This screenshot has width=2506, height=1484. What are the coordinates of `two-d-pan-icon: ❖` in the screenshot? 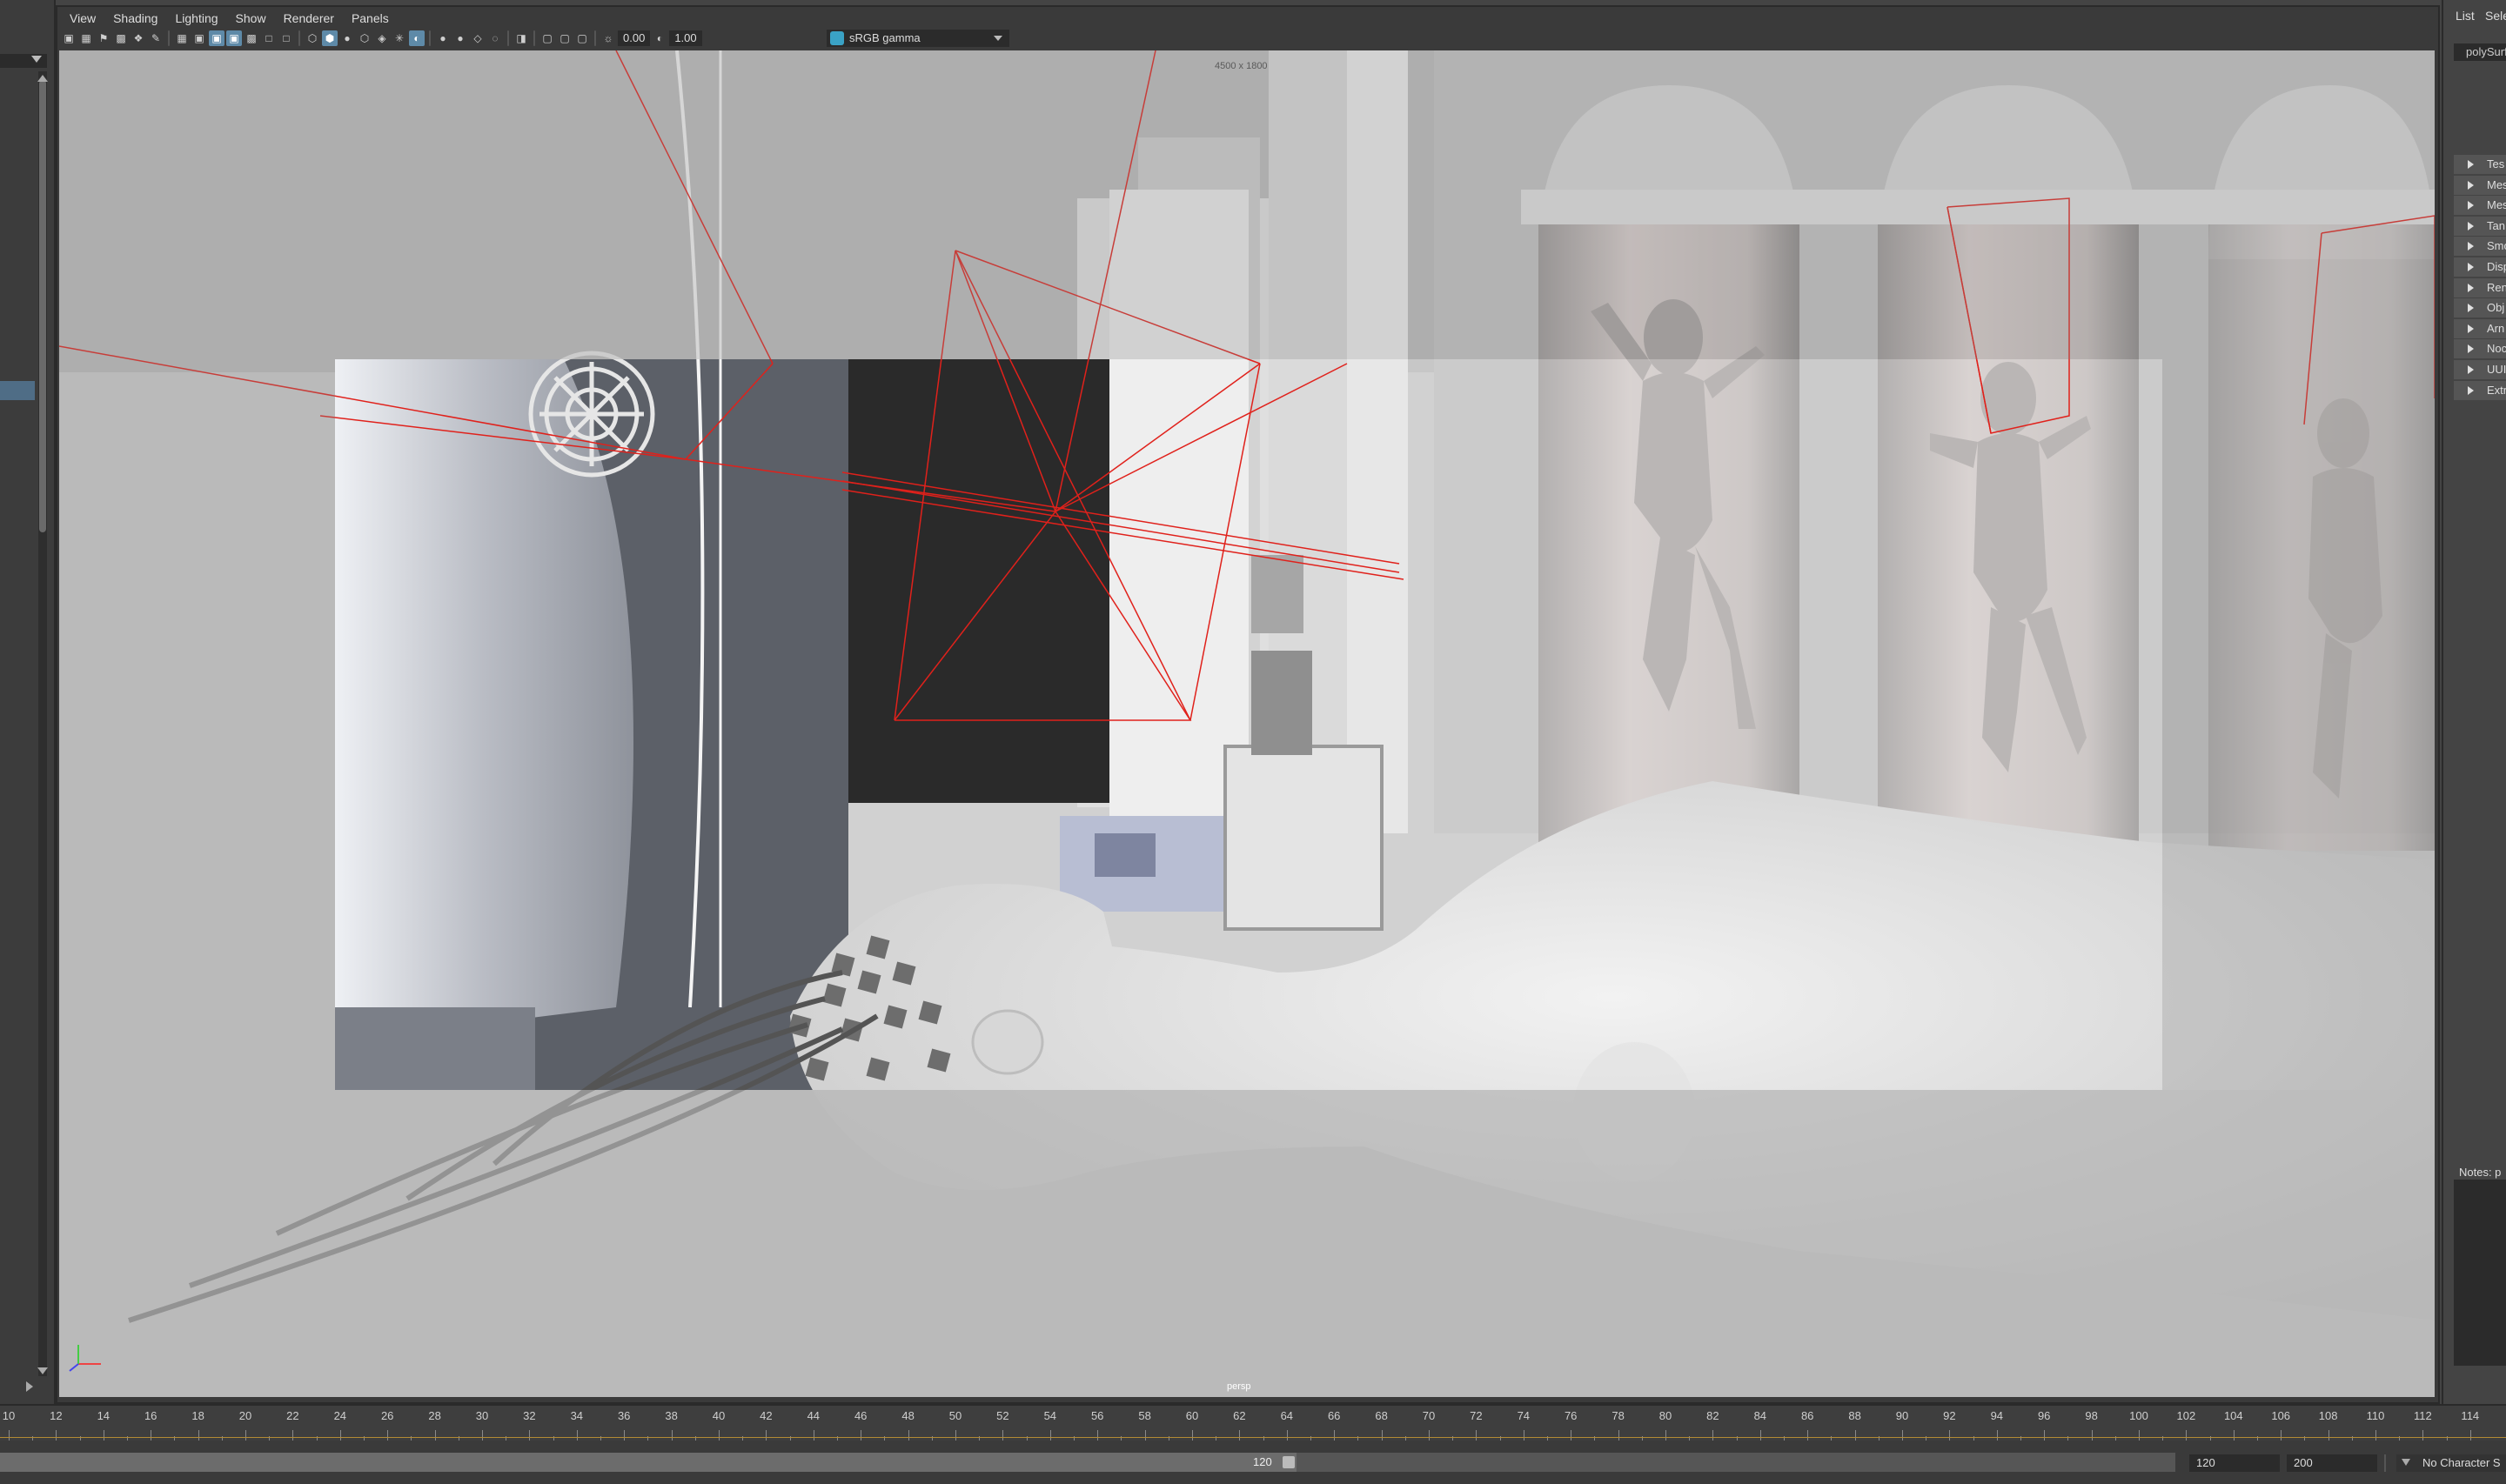 It's located at (138, 38).